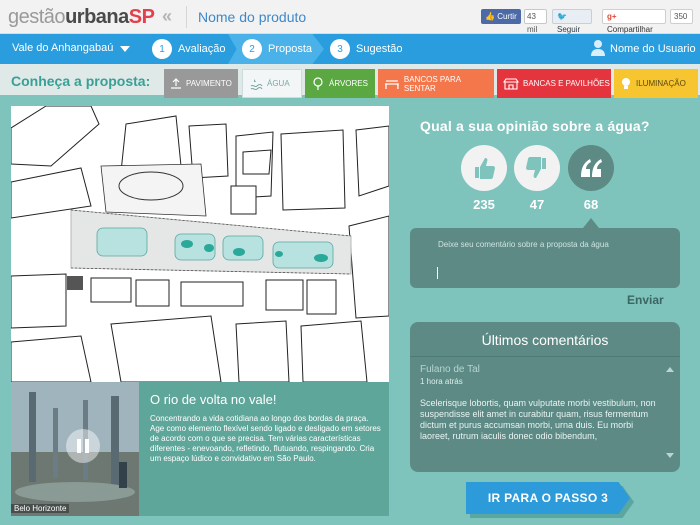 This screenshot has width=700, height=525. What do you see at coordinates (209, 83) in the screenshot?
I see `tab-label: PAVIMENTO` at bounding box center [209, 83].